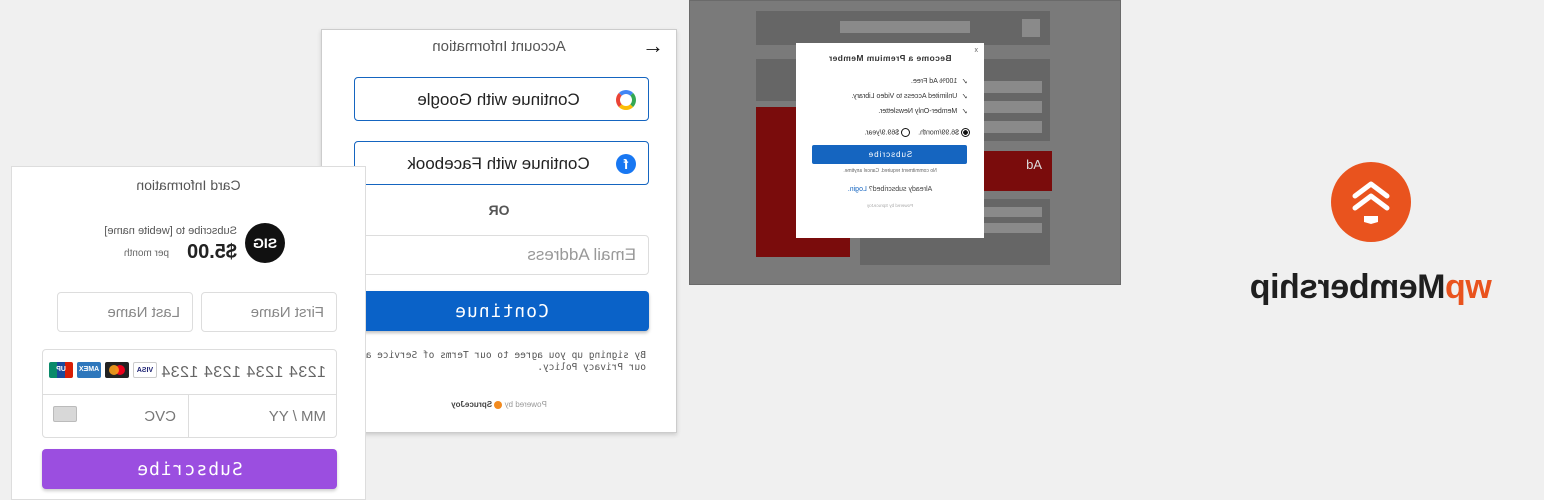 This screenshot has width=1544, height=500. I want to click on mastercard-icon, so click(117, 370).